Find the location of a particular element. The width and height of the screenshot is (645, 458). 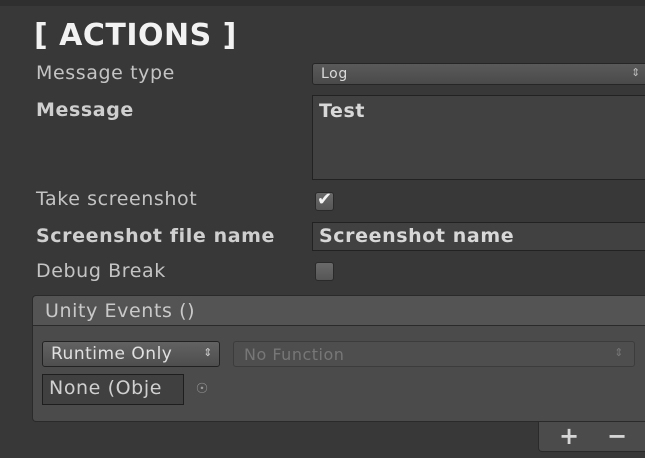

screenshot-file-name-field: Screenshot name is located at coordinates (478, 236).